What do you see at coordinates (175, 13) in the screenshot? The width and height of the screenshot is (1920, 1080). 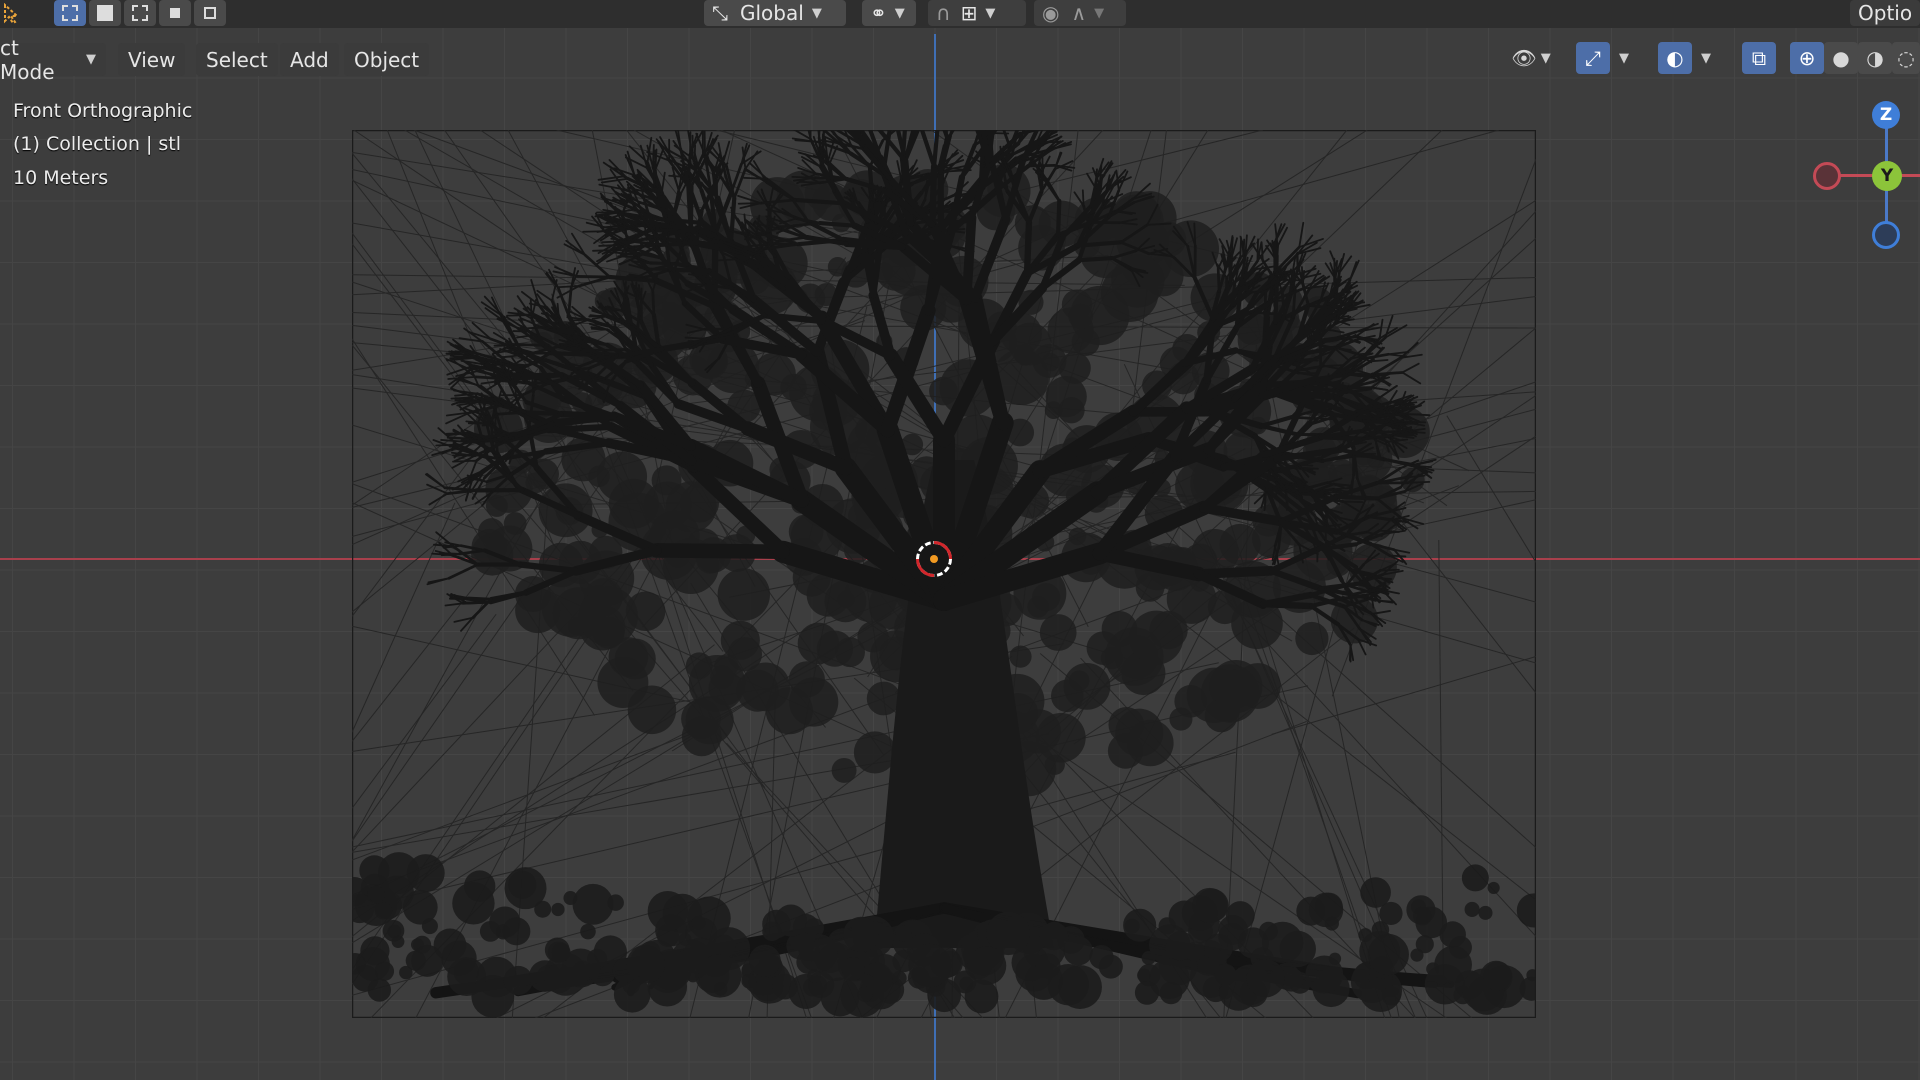 I see `select-invert-icon` at bounding box center [175, 13].